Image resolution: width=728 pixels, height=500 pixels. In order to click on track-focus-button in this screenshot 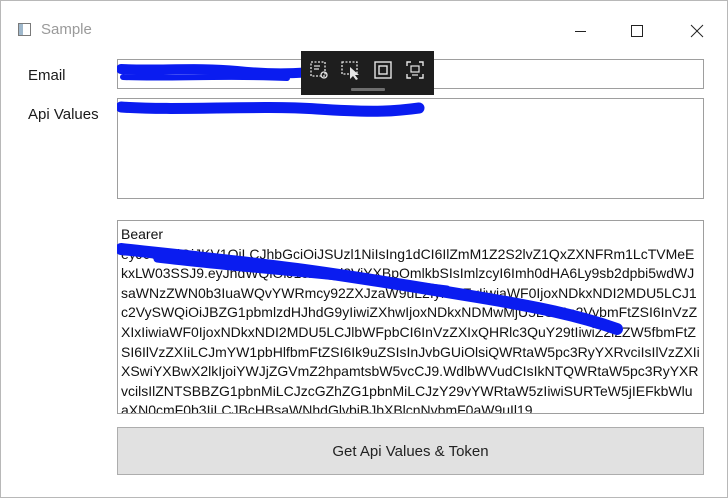, I will do `click(415, 70)`.